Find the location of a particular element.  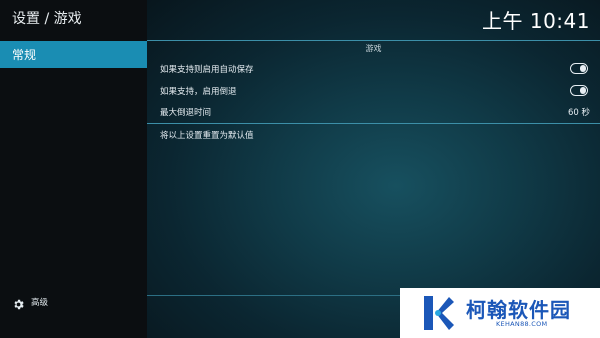

reset-defaults-button: 将以上设置重置为默认值 is located at coordinates (375, 136).